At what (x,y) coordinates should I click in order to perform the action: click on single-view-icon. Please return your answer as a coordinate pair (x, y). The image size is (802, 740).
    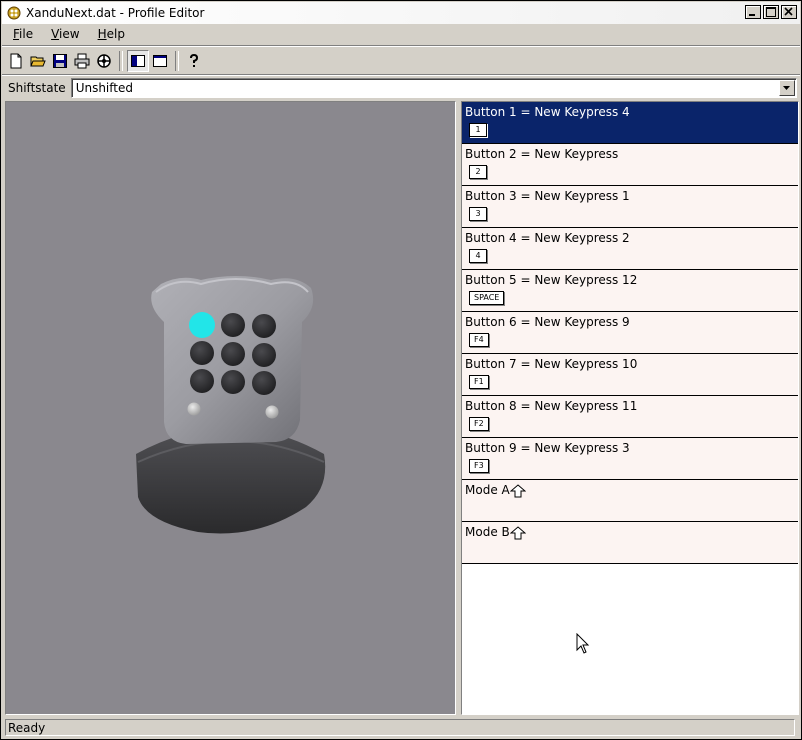
    Looking at the image, I should click on (160, 61).